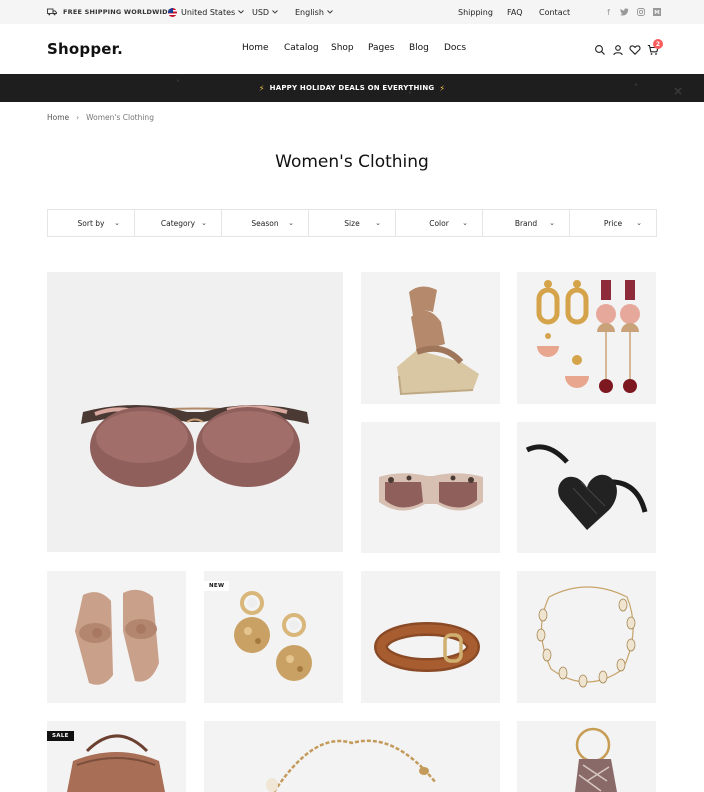 This screenshot has width=704, height=792. What do you see at coordinates (678, 91) in the screenshot?
I see `snowflake-decoration: ×` at bounding box center [678, 91].